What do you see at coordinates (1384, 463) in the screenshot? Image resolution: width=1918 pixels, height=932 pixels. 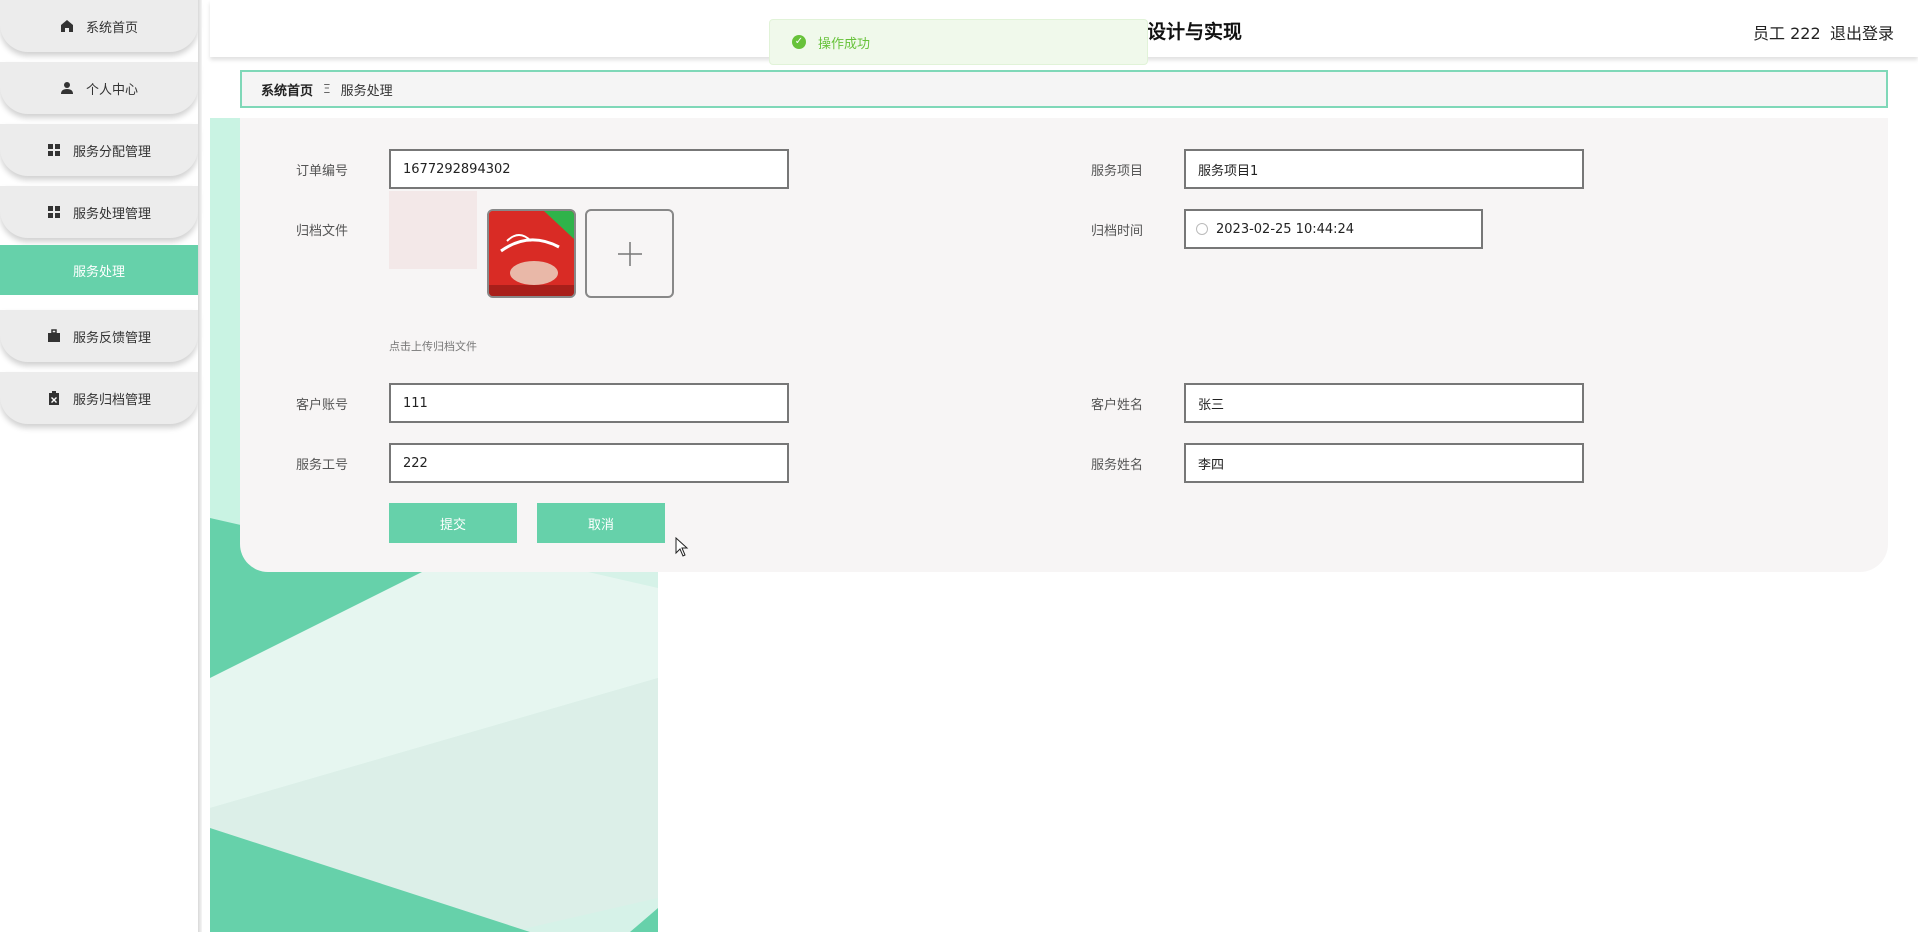 I see `staff-name-field` at bounding box center [1384, 463].